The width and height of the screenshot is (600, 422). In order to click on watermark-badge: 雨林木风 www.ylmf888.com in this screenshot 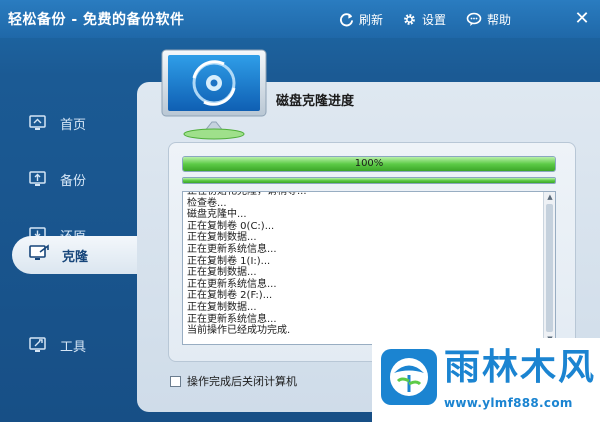, I will do `click(486, 380)`.